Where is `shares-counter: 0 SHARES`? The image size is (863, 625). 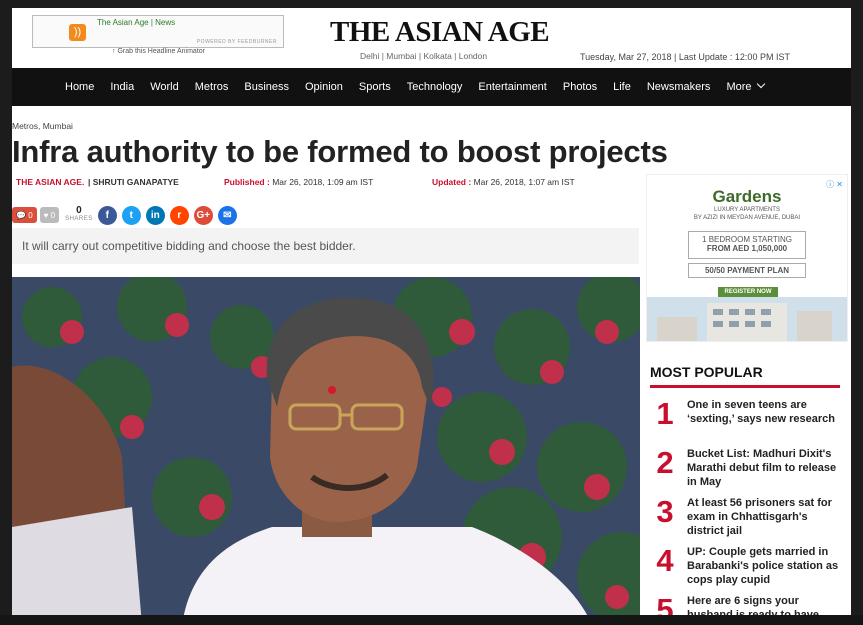
shares-counter: 0 SHARES is located at coordinates (79, 215).